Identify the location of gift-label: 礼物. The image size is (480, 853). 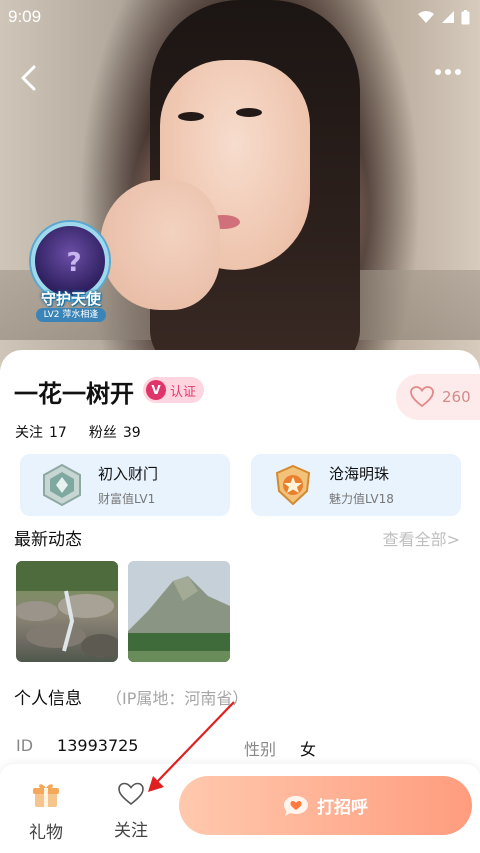
(46, 833).